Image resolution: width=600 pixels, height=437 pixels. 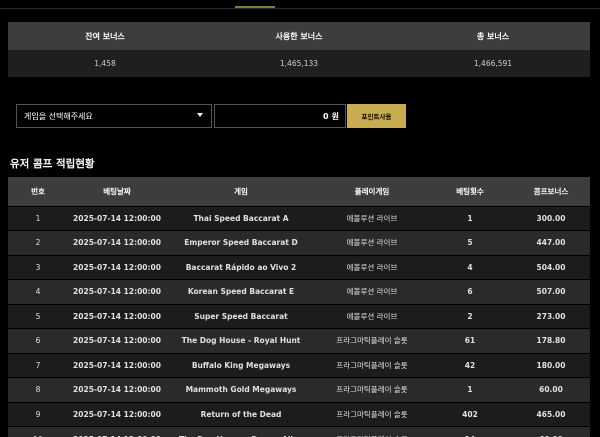 I want to click on bonus-summary-values: 1,458 1,465,133 1,466,591, so click(x=299, y=63).